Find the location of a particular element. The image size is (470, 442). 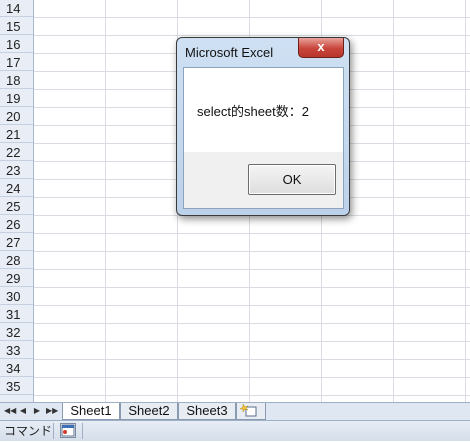

row-header: 18 is located at coordinates (16, 80).